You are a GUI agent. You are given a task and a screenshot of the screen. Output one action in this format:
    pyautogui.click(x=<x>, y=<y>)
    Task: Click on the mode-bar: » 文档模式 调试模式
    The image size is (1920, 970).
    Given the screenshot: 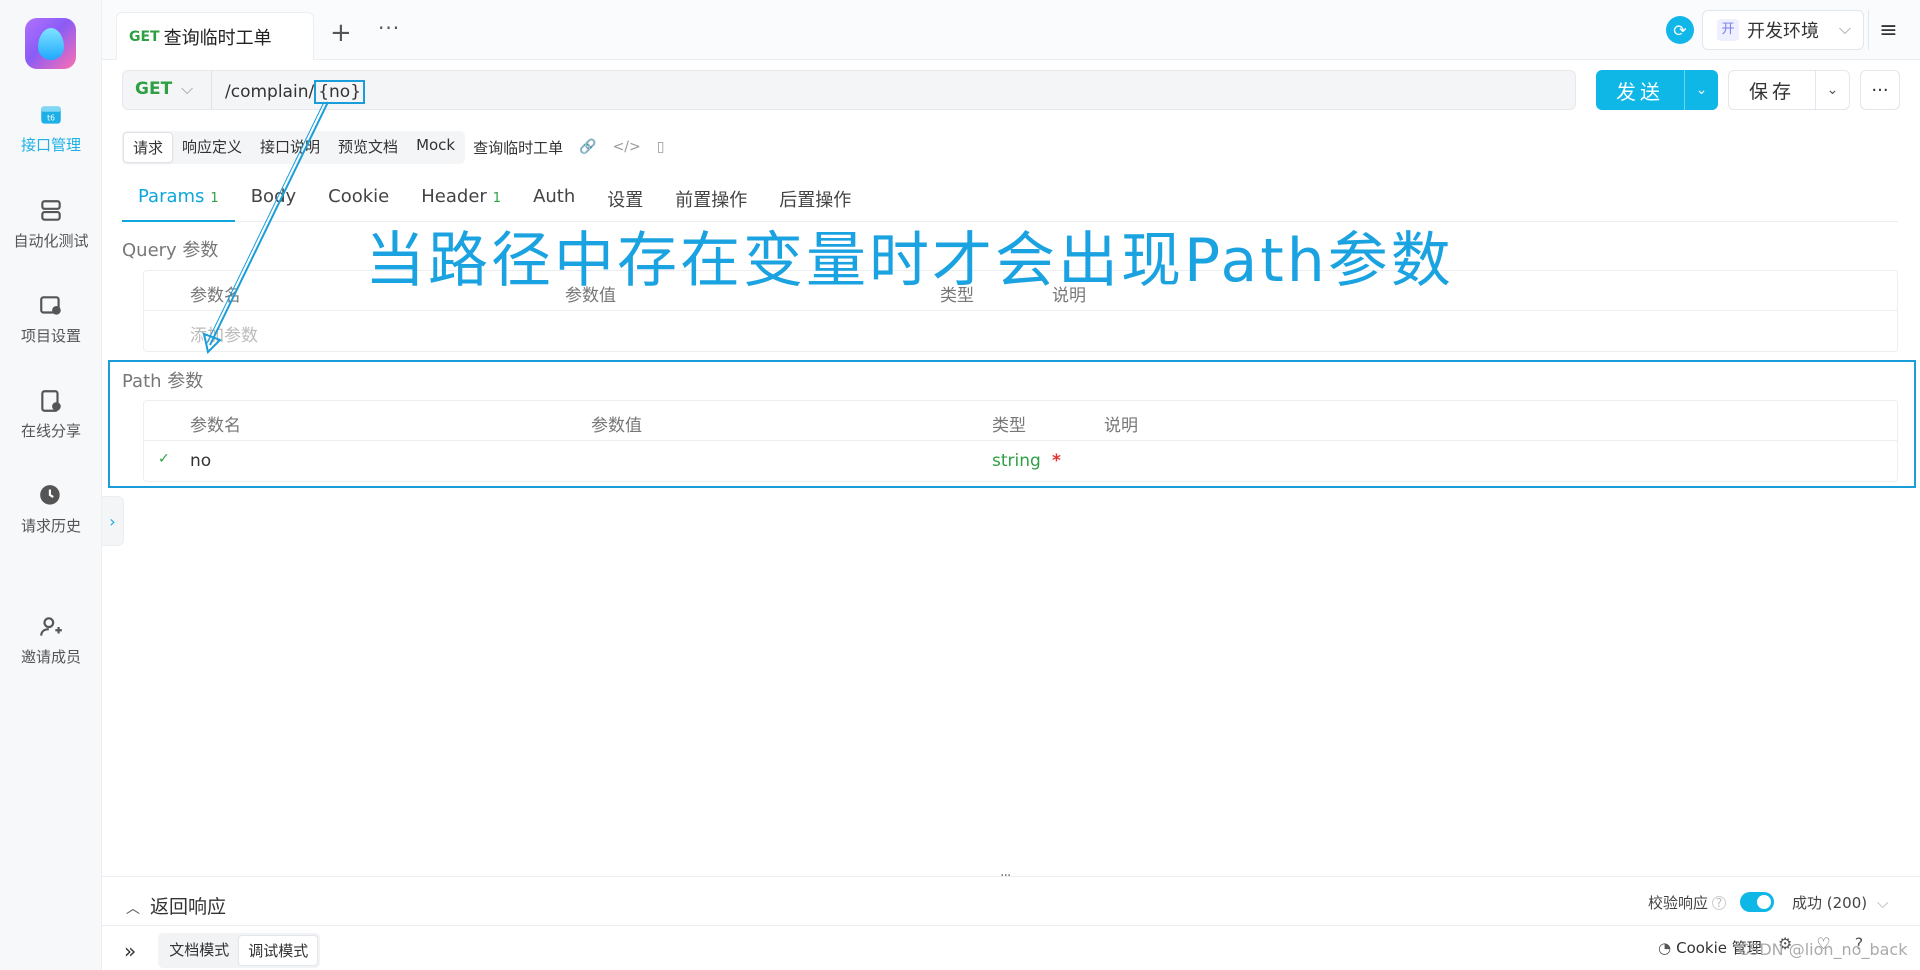 What is the action you would take?
    pyautogui.click(x=222, y=950)
    